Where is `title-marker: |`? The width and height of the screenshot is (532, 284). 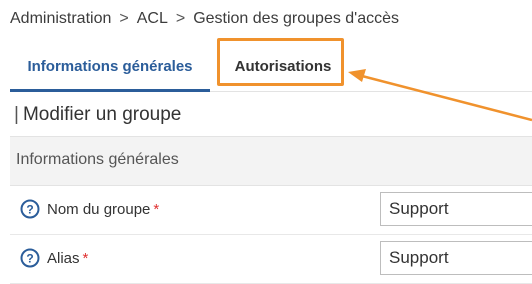
title-marker: | is located at coordinates (16, 114).